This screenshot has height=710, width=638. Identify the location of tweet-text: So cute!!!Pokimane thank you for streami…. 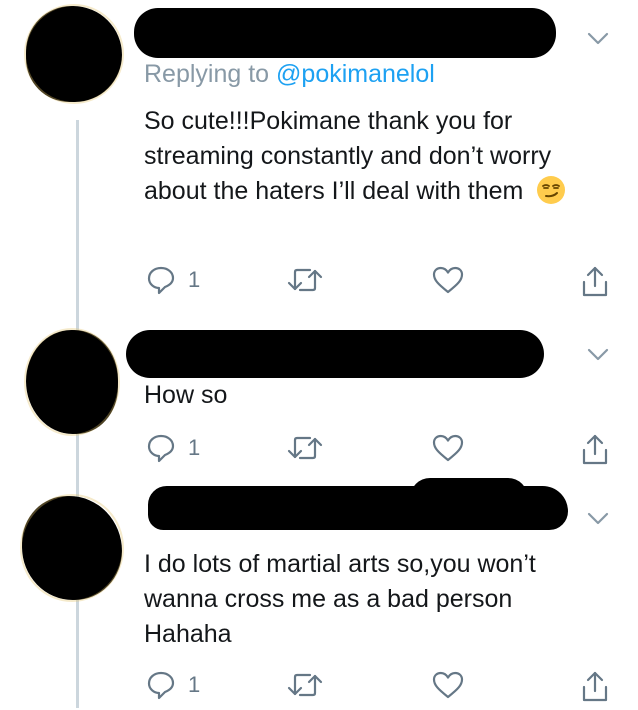
(348, 156).